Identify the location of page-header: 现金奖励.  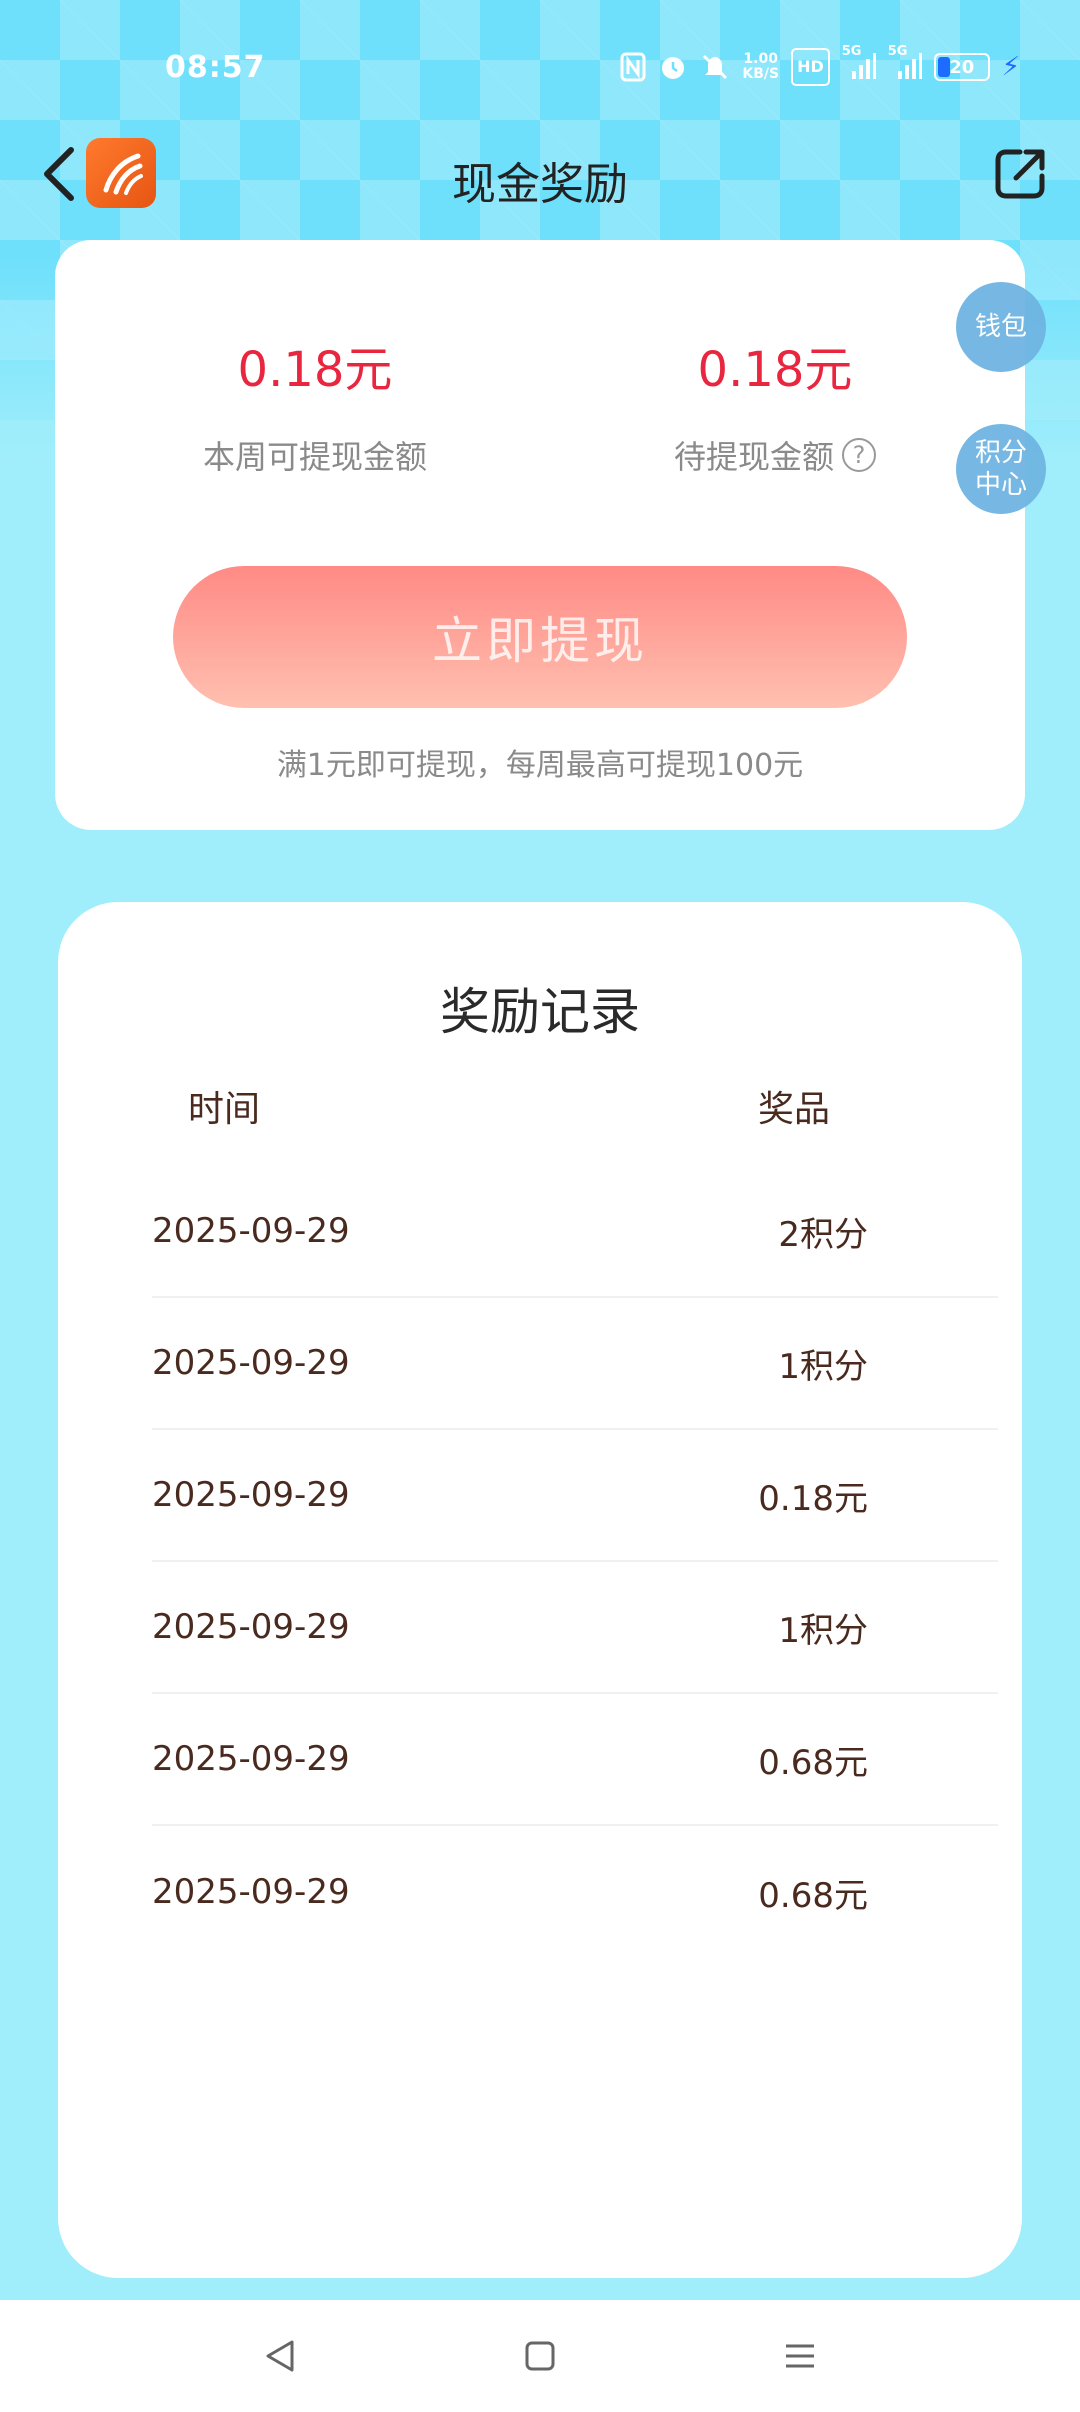
(540, 175).